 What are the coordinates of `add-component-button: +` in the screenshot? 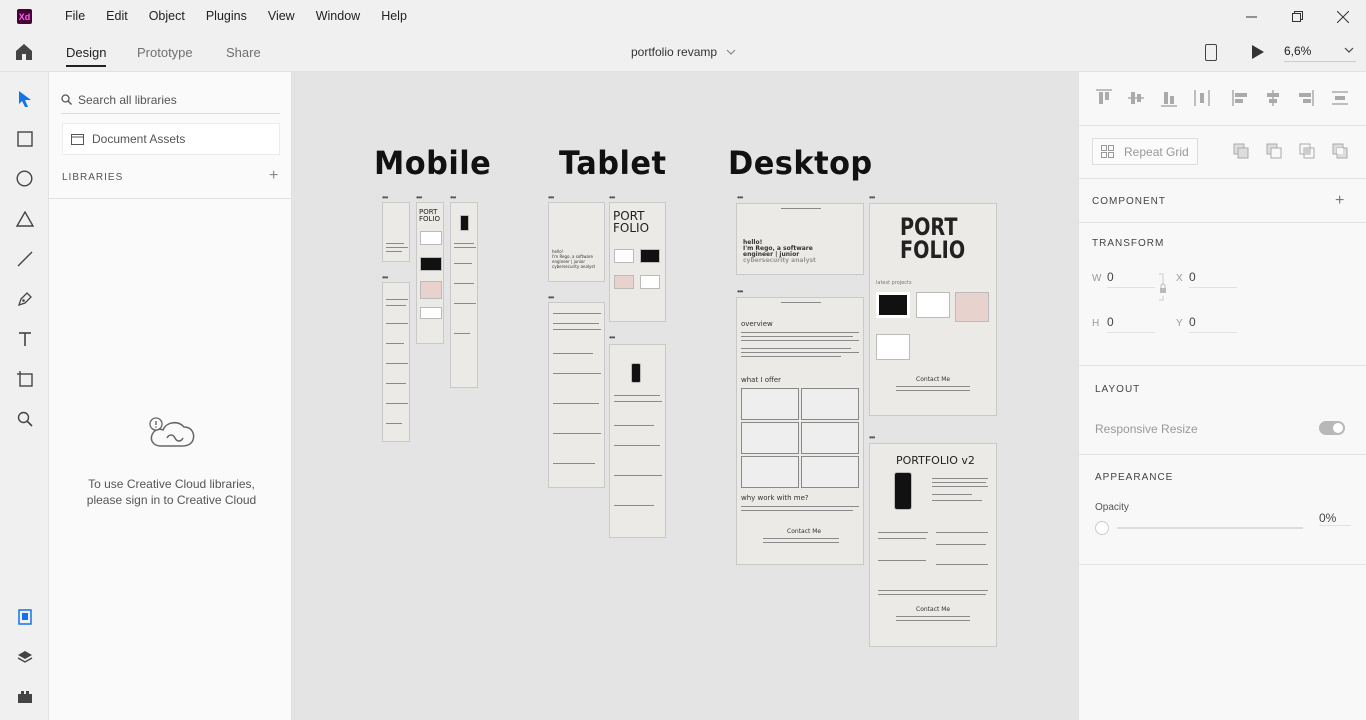 It's located at (1339, 201).